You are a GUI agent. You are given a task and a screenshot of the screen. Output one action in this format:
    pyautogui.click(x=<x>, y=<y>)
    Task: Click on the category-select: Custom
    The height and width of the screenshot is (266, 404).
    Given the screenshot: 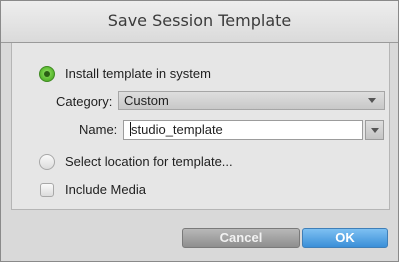 What is the action you would take?
    pyautogui.click(x=251, y=100)
    